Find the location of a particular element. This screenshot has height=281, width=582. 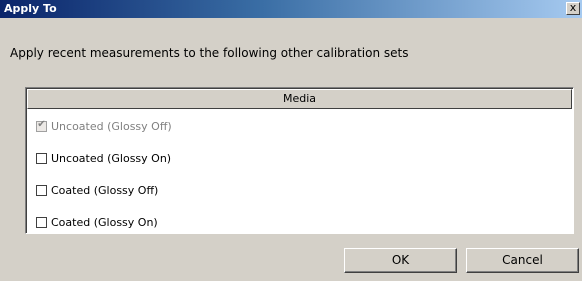

checkbox-uncoated-glossy-off: ✔ is located at coordinates (41, 125).